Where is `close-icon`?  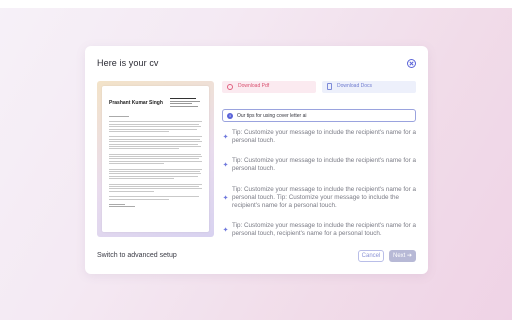 close-icon is located at coordinates (411, 63).